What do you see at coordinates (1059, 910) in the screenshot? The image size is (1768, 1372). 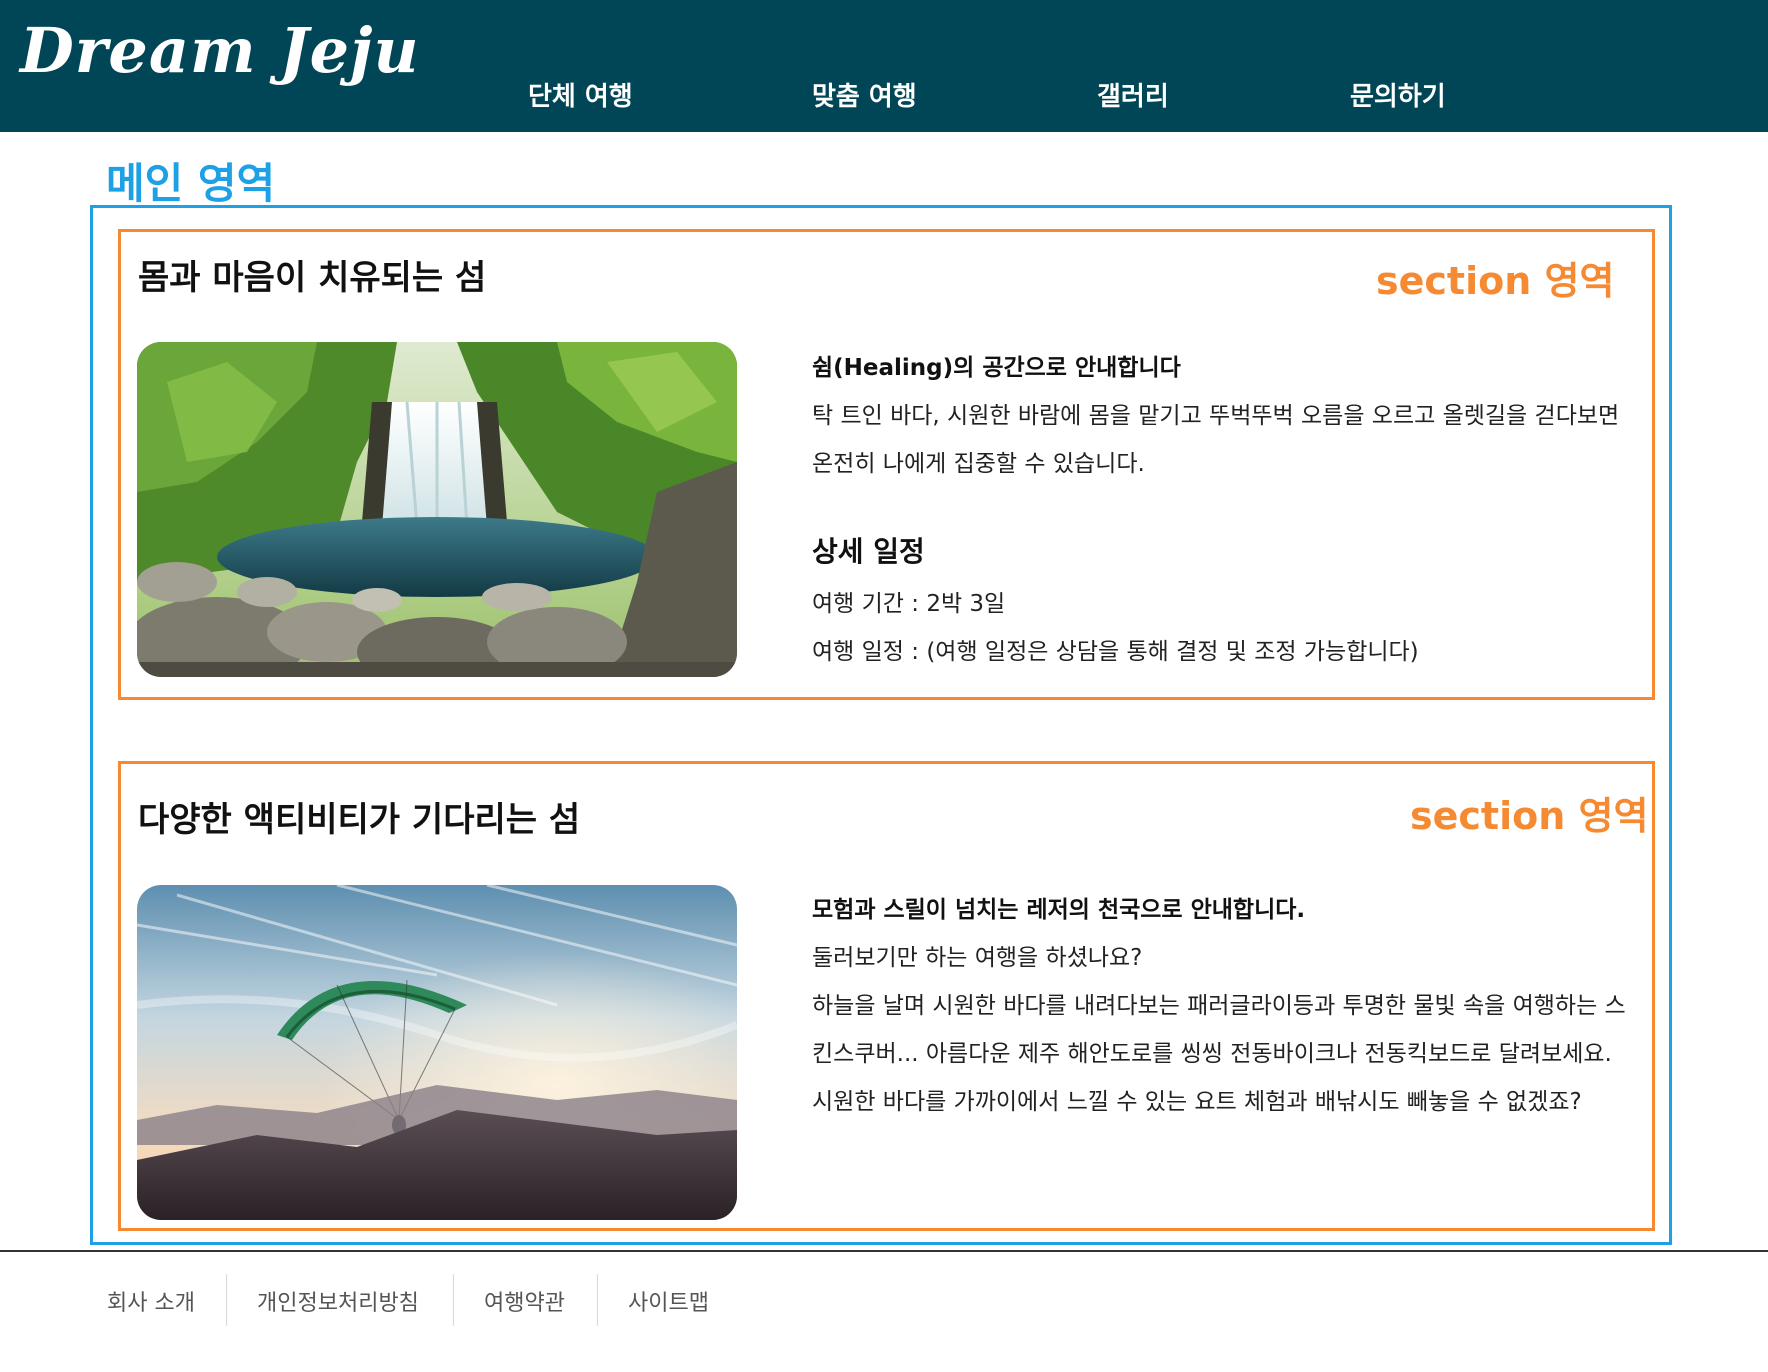 I see `section-activity-lead: 모험과 스릴이 넘치는 레저의 천국으로 안내합니다.` at bounding box center [1059, 910].